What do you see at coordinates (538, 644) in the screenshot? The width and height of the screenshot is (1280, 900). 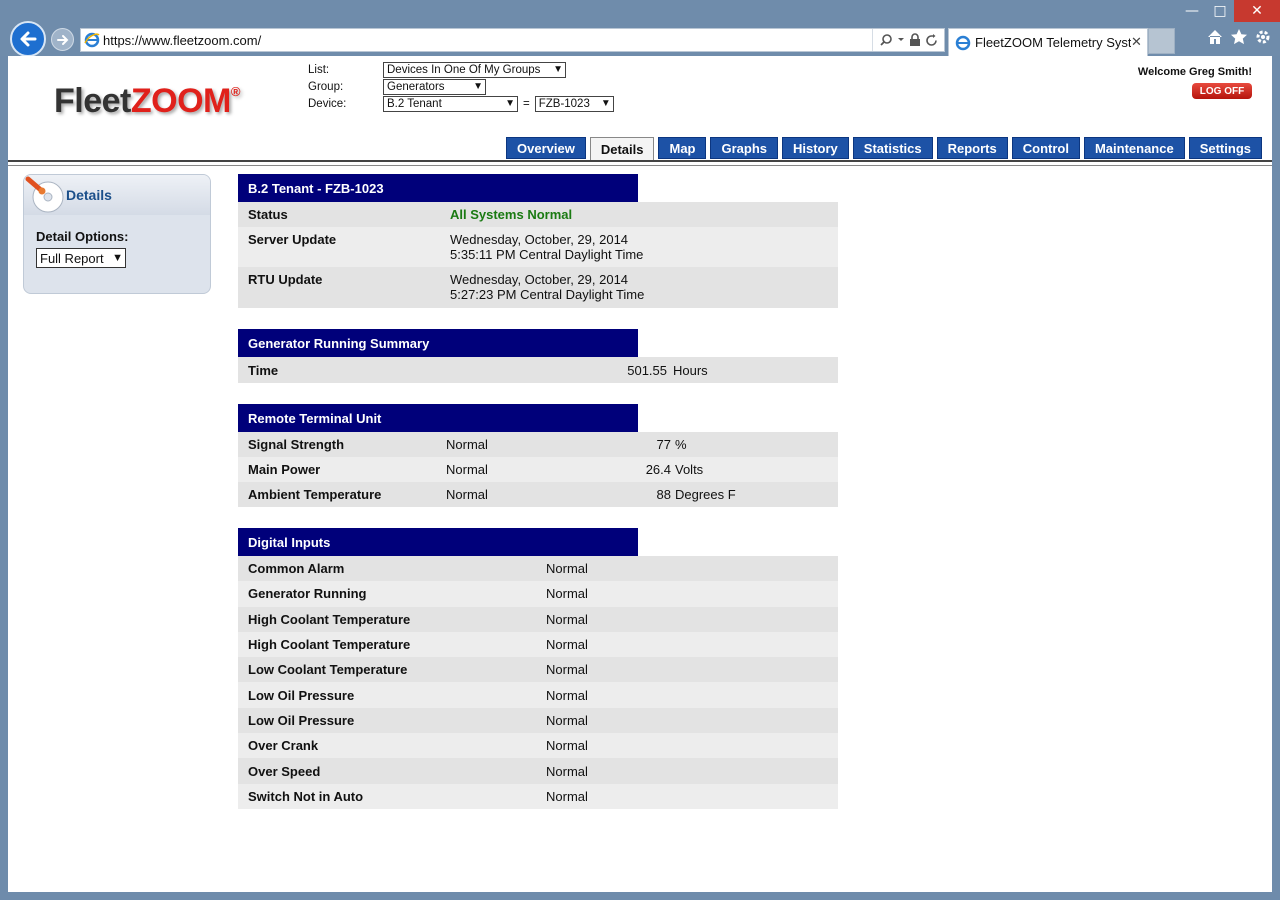 I see `digital-input-row: High Coolant Temperature Normal` at bounding box center [538, 644].